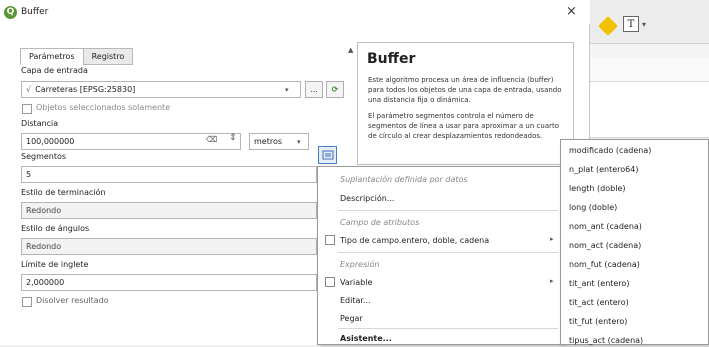 This screenshot has height=347, width=709. Describe the element at coordinates (439, 282) in the screenshot. I see `menu-item-variable: Variable` at that location.